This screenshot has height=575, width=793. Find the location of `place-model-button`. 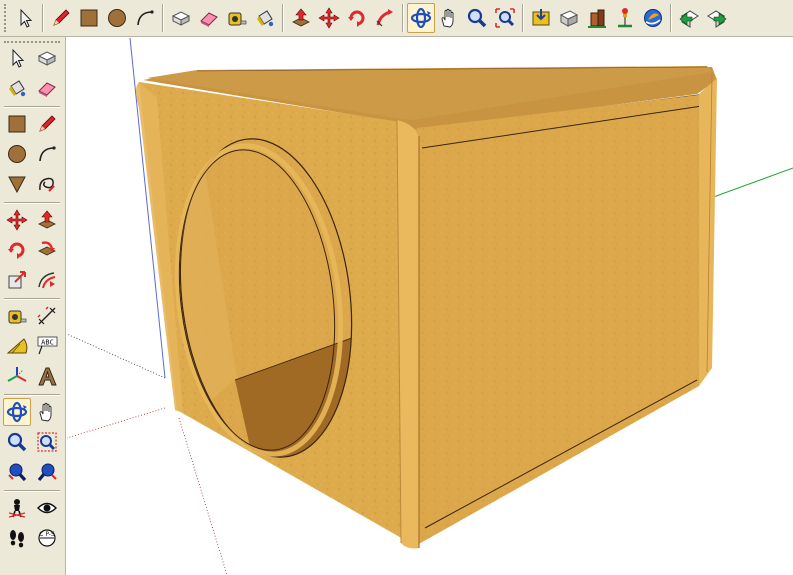

place-model-button is located at coordinates (625, 18).